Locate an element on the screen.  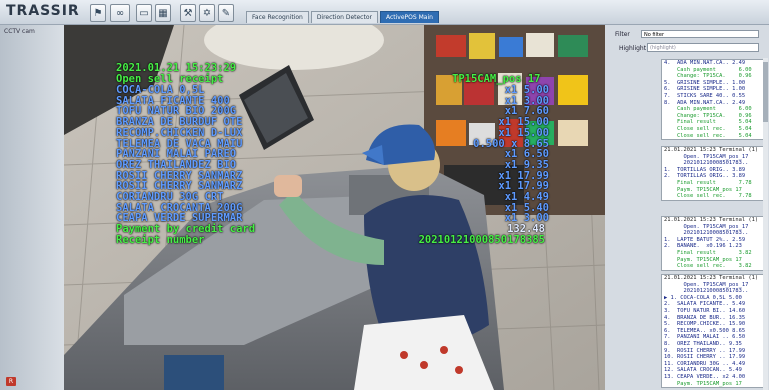
log-scrollbar is located at coordinates (765, 224).